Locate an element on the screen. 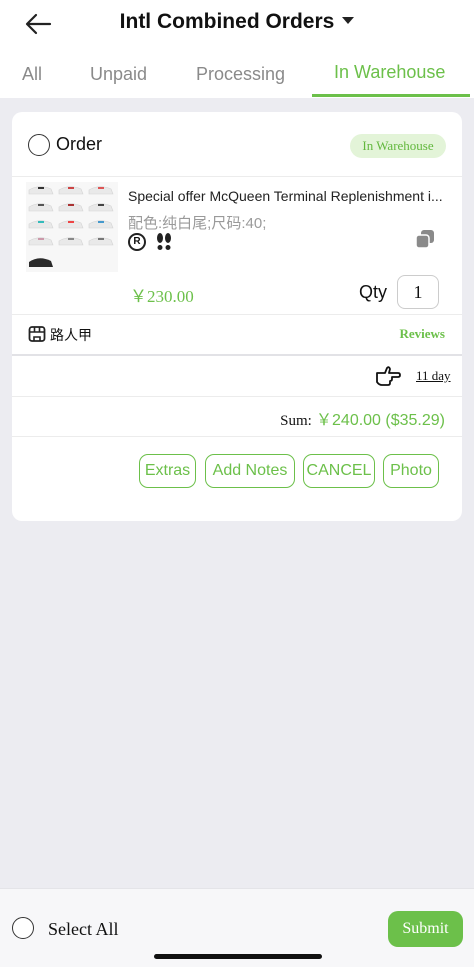  product-price: ￥230.00 is located at coordinates (162, 296).